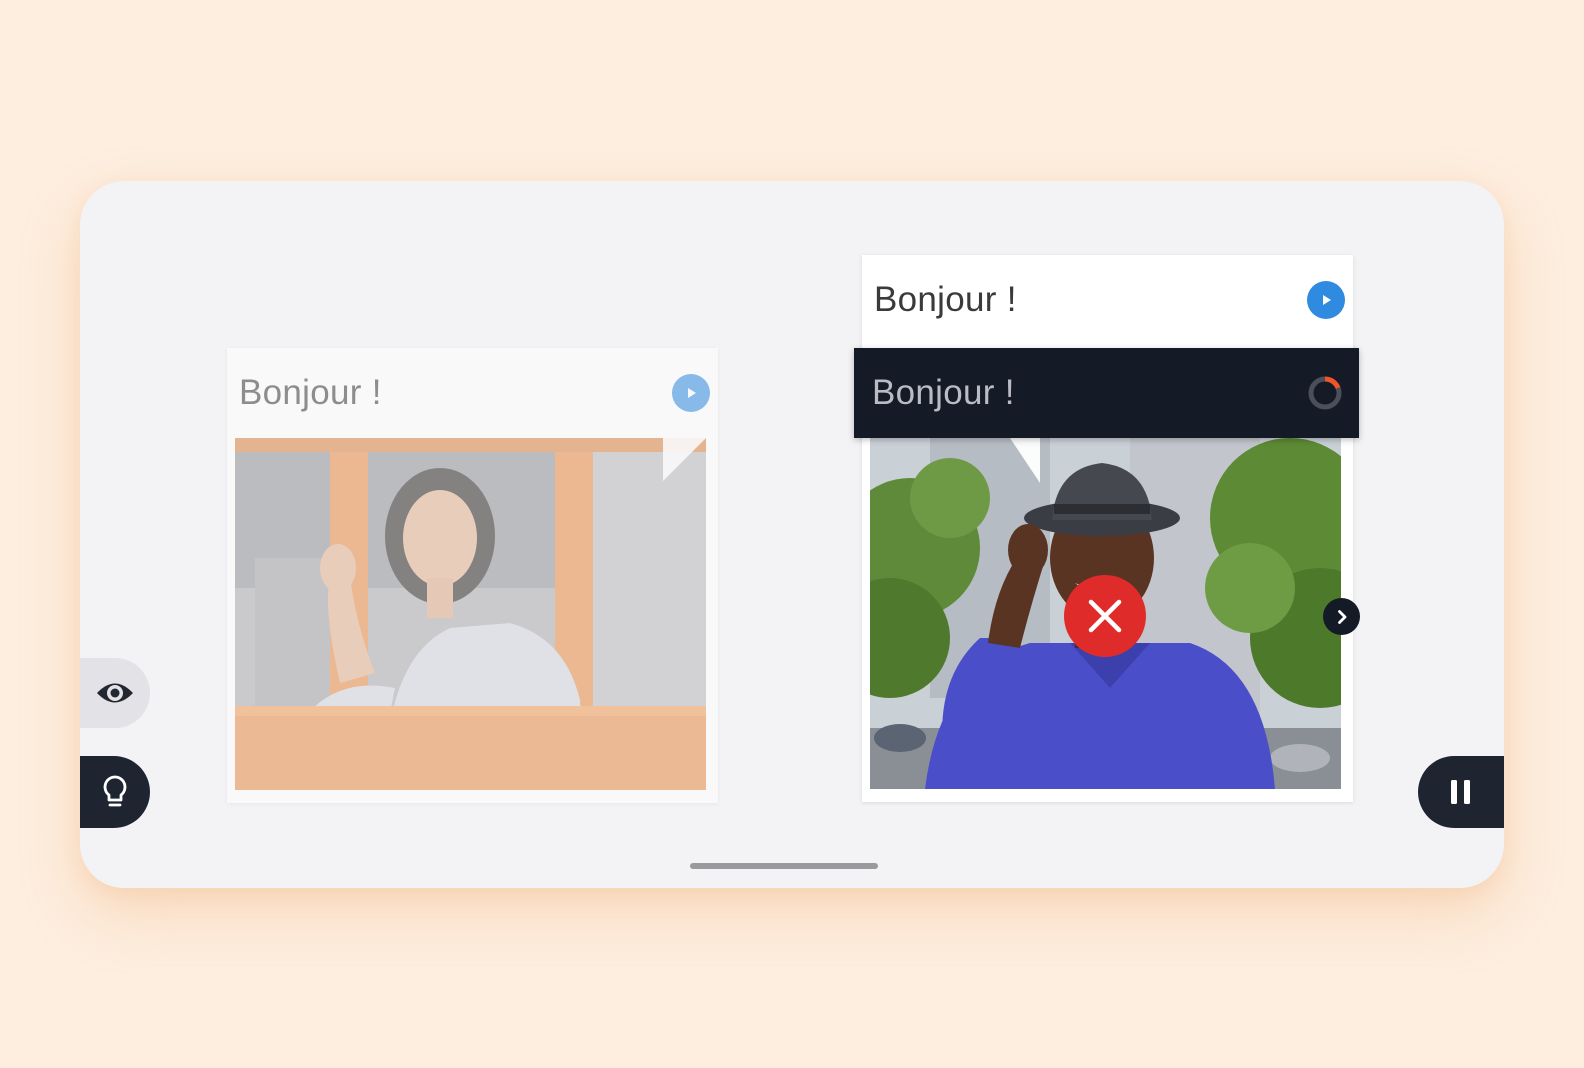 Image resolution: width=1584 pixels, height=1068 pixels. What do you see at coordinates (472, 393) in the screenshot?
I see `left-card-header: Bonjour !` at bounding box center [472, 393].